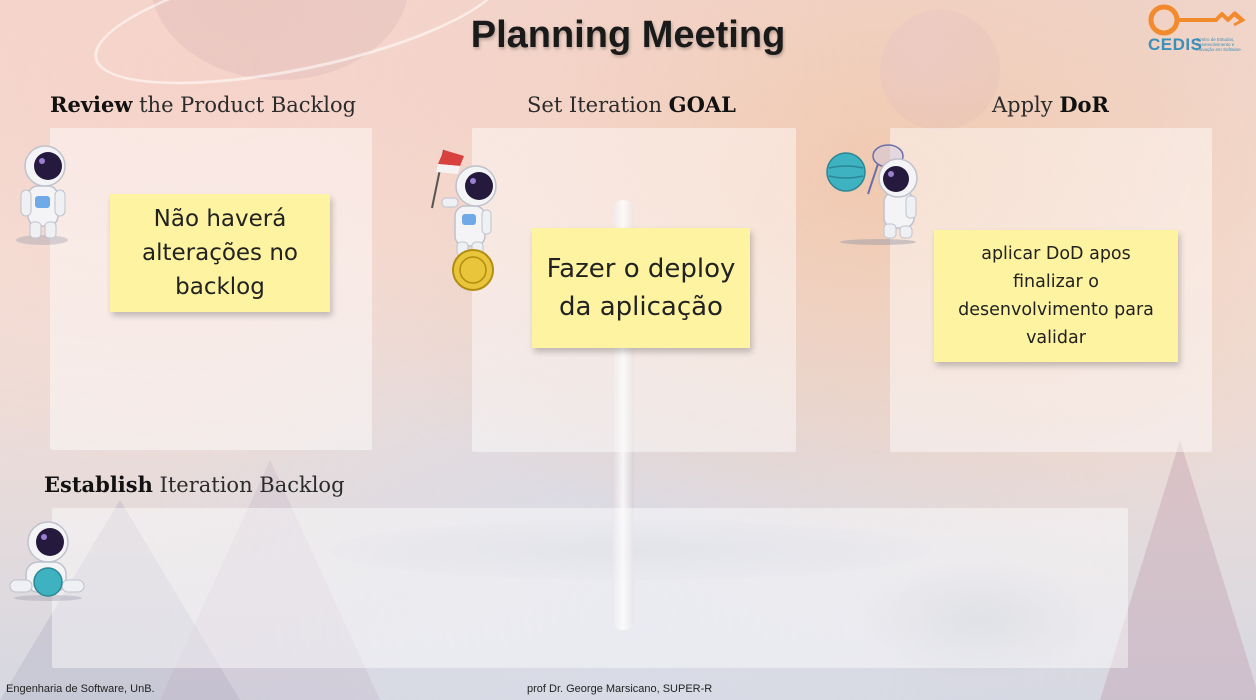  Describe the element at coordinates (702, 104) in the screenshot. I see `heading-goal-bold: GOAL` at that location.